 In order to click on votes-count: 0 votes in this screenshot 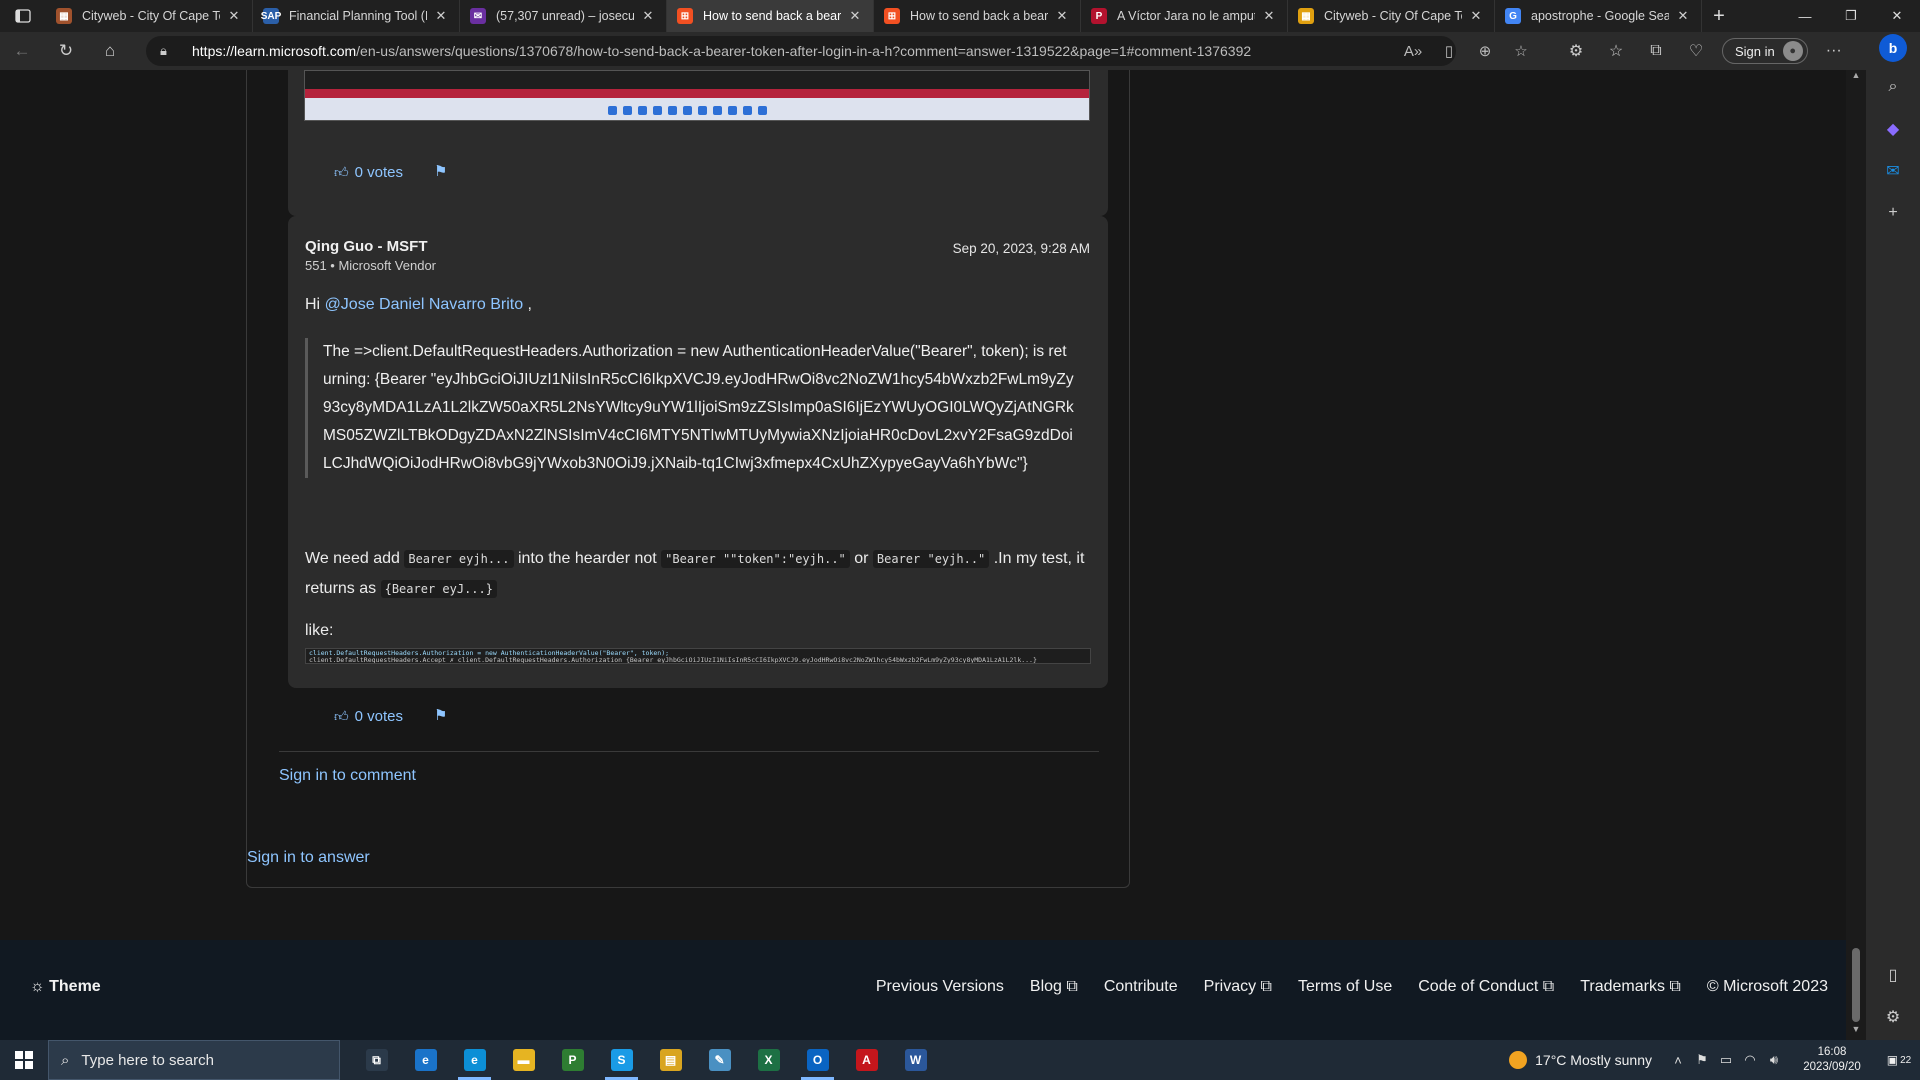, I will do `click(379, 716)`.